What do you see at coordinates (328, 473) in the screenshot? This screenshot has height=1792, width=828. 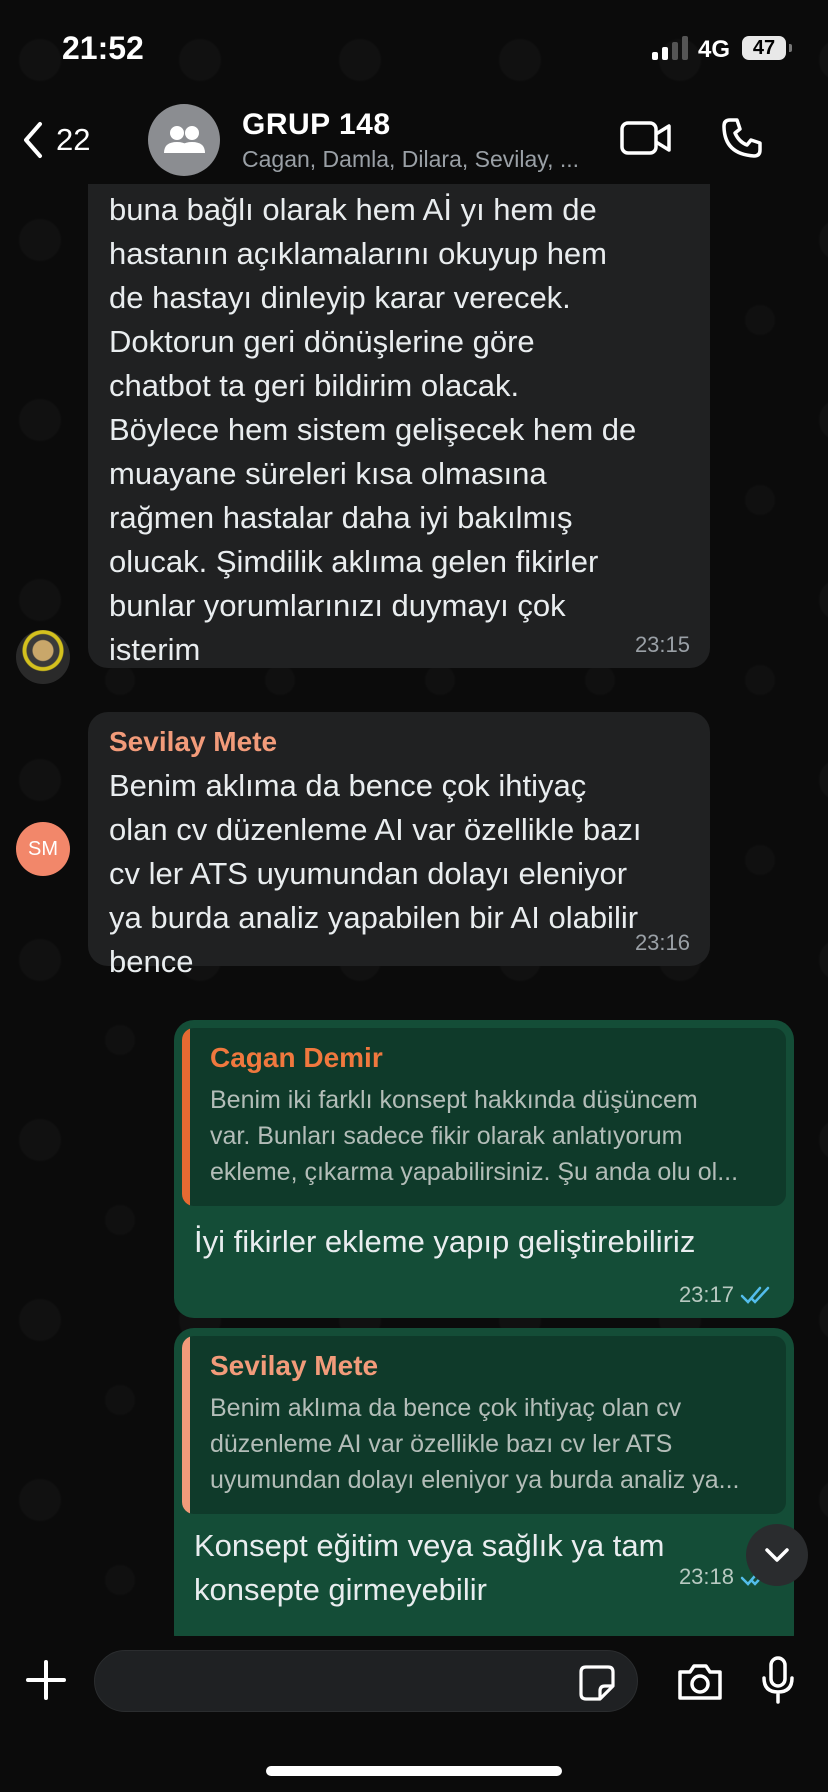 I see `message-line: muayane süreleri kısa olmasına` at bounding box center [328, 473].